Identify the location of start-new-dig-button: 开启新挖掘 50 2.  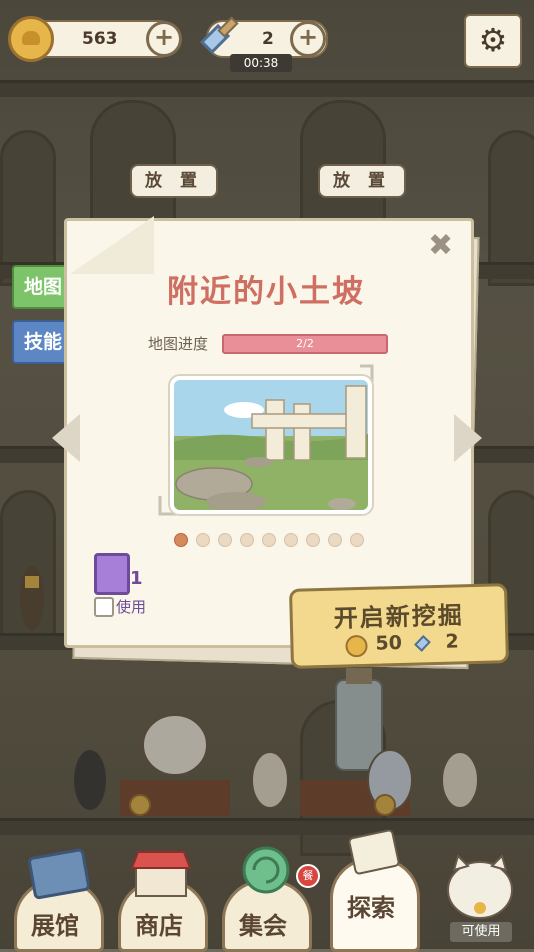
(399, 626).